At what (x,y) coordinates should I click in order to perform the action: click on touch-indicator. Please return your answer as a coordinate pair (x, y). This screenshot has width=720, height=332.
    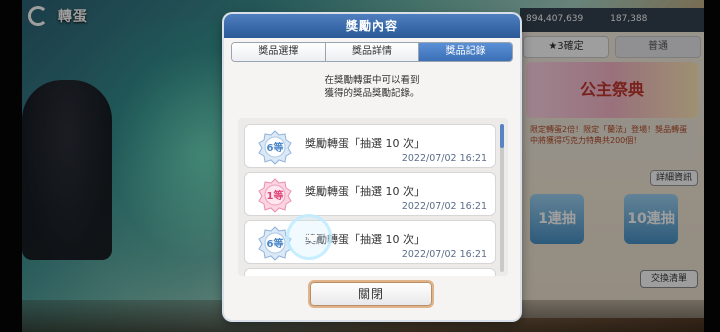
    Looking at the image, I should click on (309, 237).